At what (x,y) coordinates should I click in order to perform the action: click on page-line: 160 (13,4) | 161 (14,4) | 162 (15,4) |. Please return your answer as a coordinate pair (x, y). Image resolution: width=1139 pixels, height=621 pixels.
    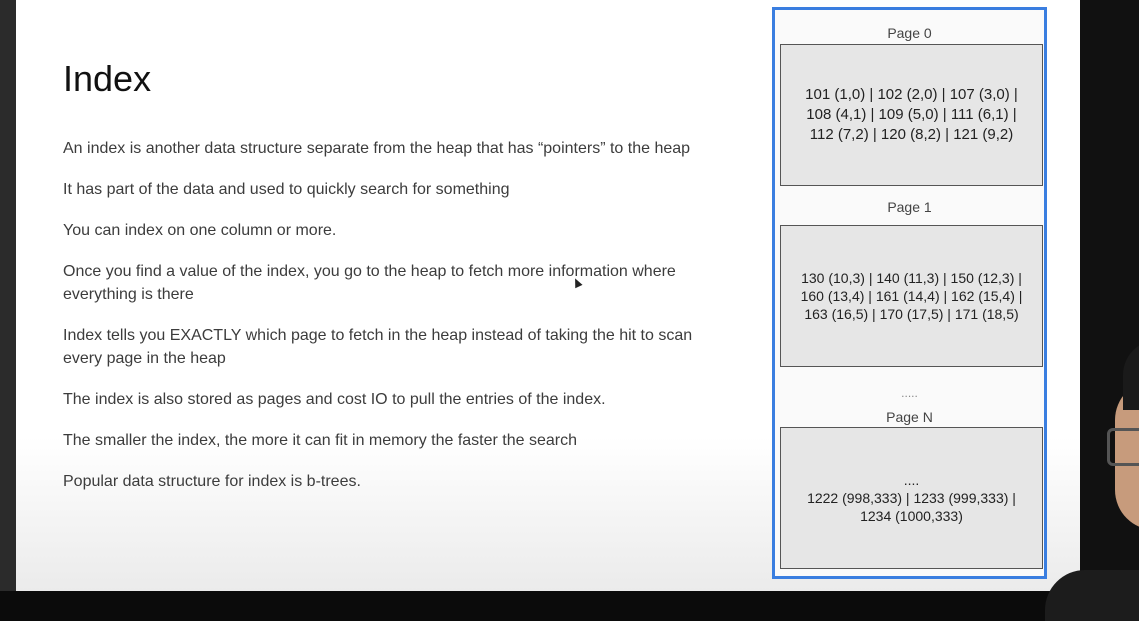
    Looking at the image, I should click on (911, 296).